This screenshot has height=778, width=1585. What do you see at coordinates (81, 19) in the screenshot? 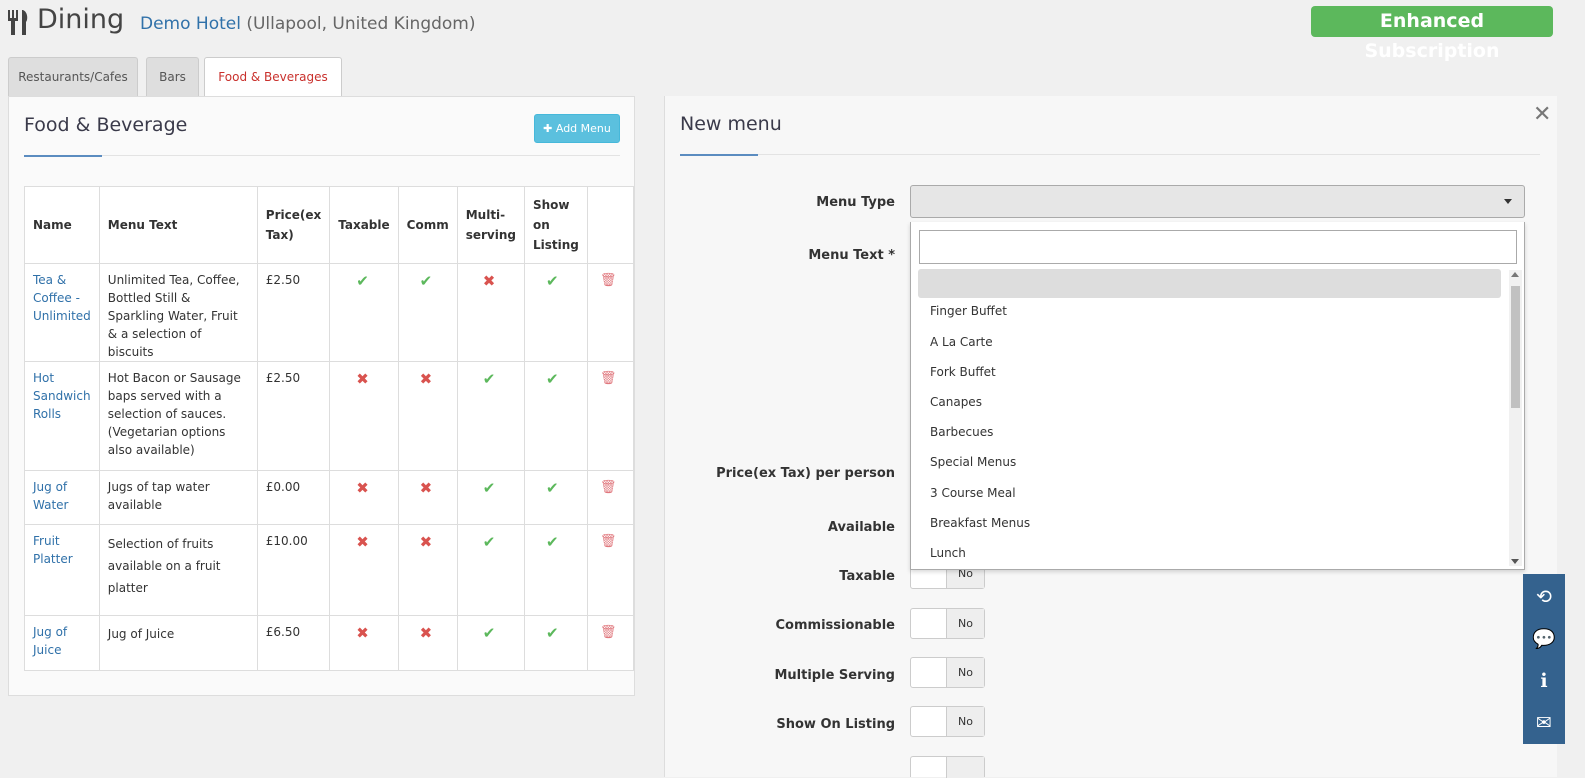
I see `page-title: Dining` at bounding box center [81, 19].